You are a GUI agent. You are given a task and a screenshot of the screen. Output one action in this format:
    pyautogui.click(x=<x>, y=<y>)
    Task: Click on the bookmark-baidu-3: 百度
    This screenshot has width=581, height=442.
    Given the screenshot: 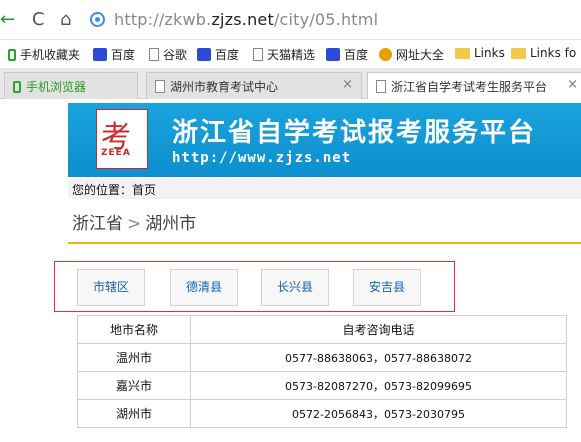 What is the action you would take?
    pyautogui.click(x=347, y=54)
    